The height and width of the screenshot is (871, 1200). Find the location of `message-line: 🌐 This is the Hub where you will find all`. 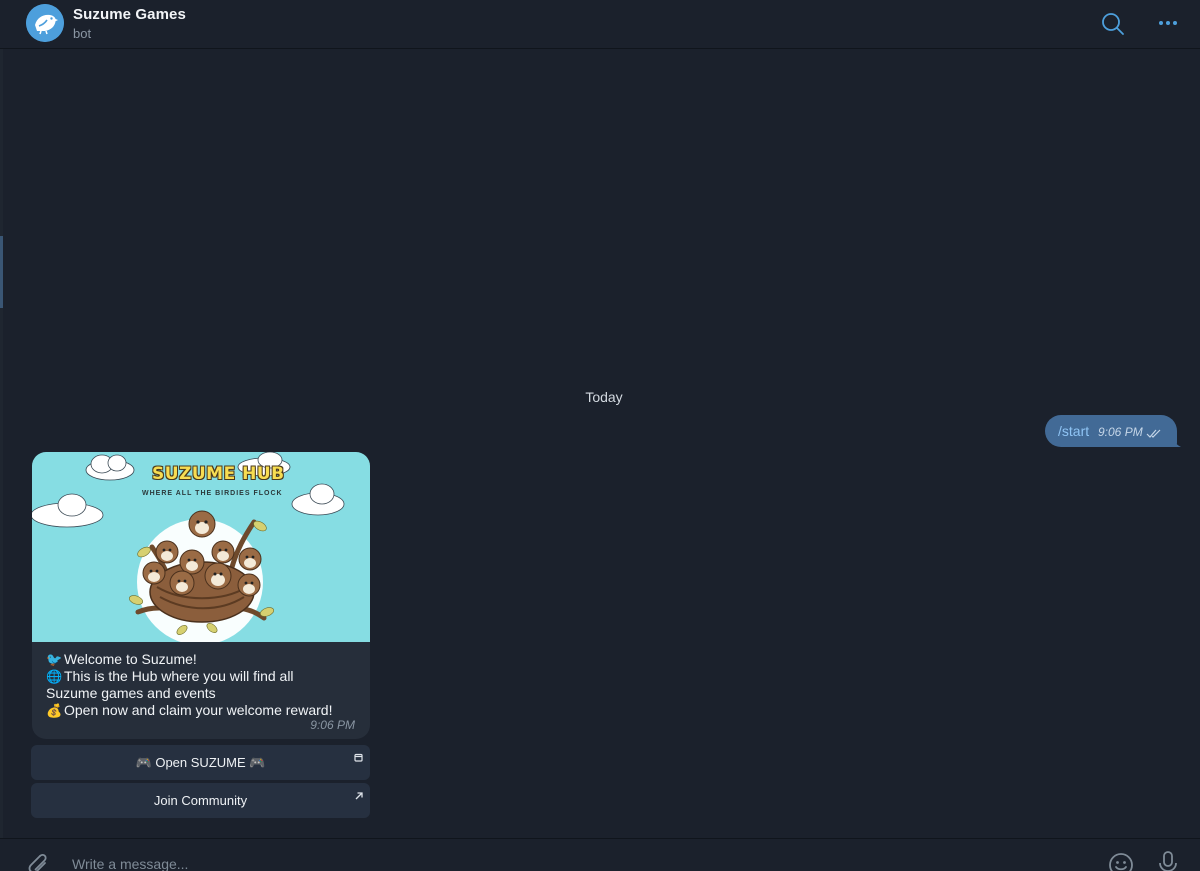

message-line: 🌐 This is the Hub where you will find all is located at coordinates (170, 676).